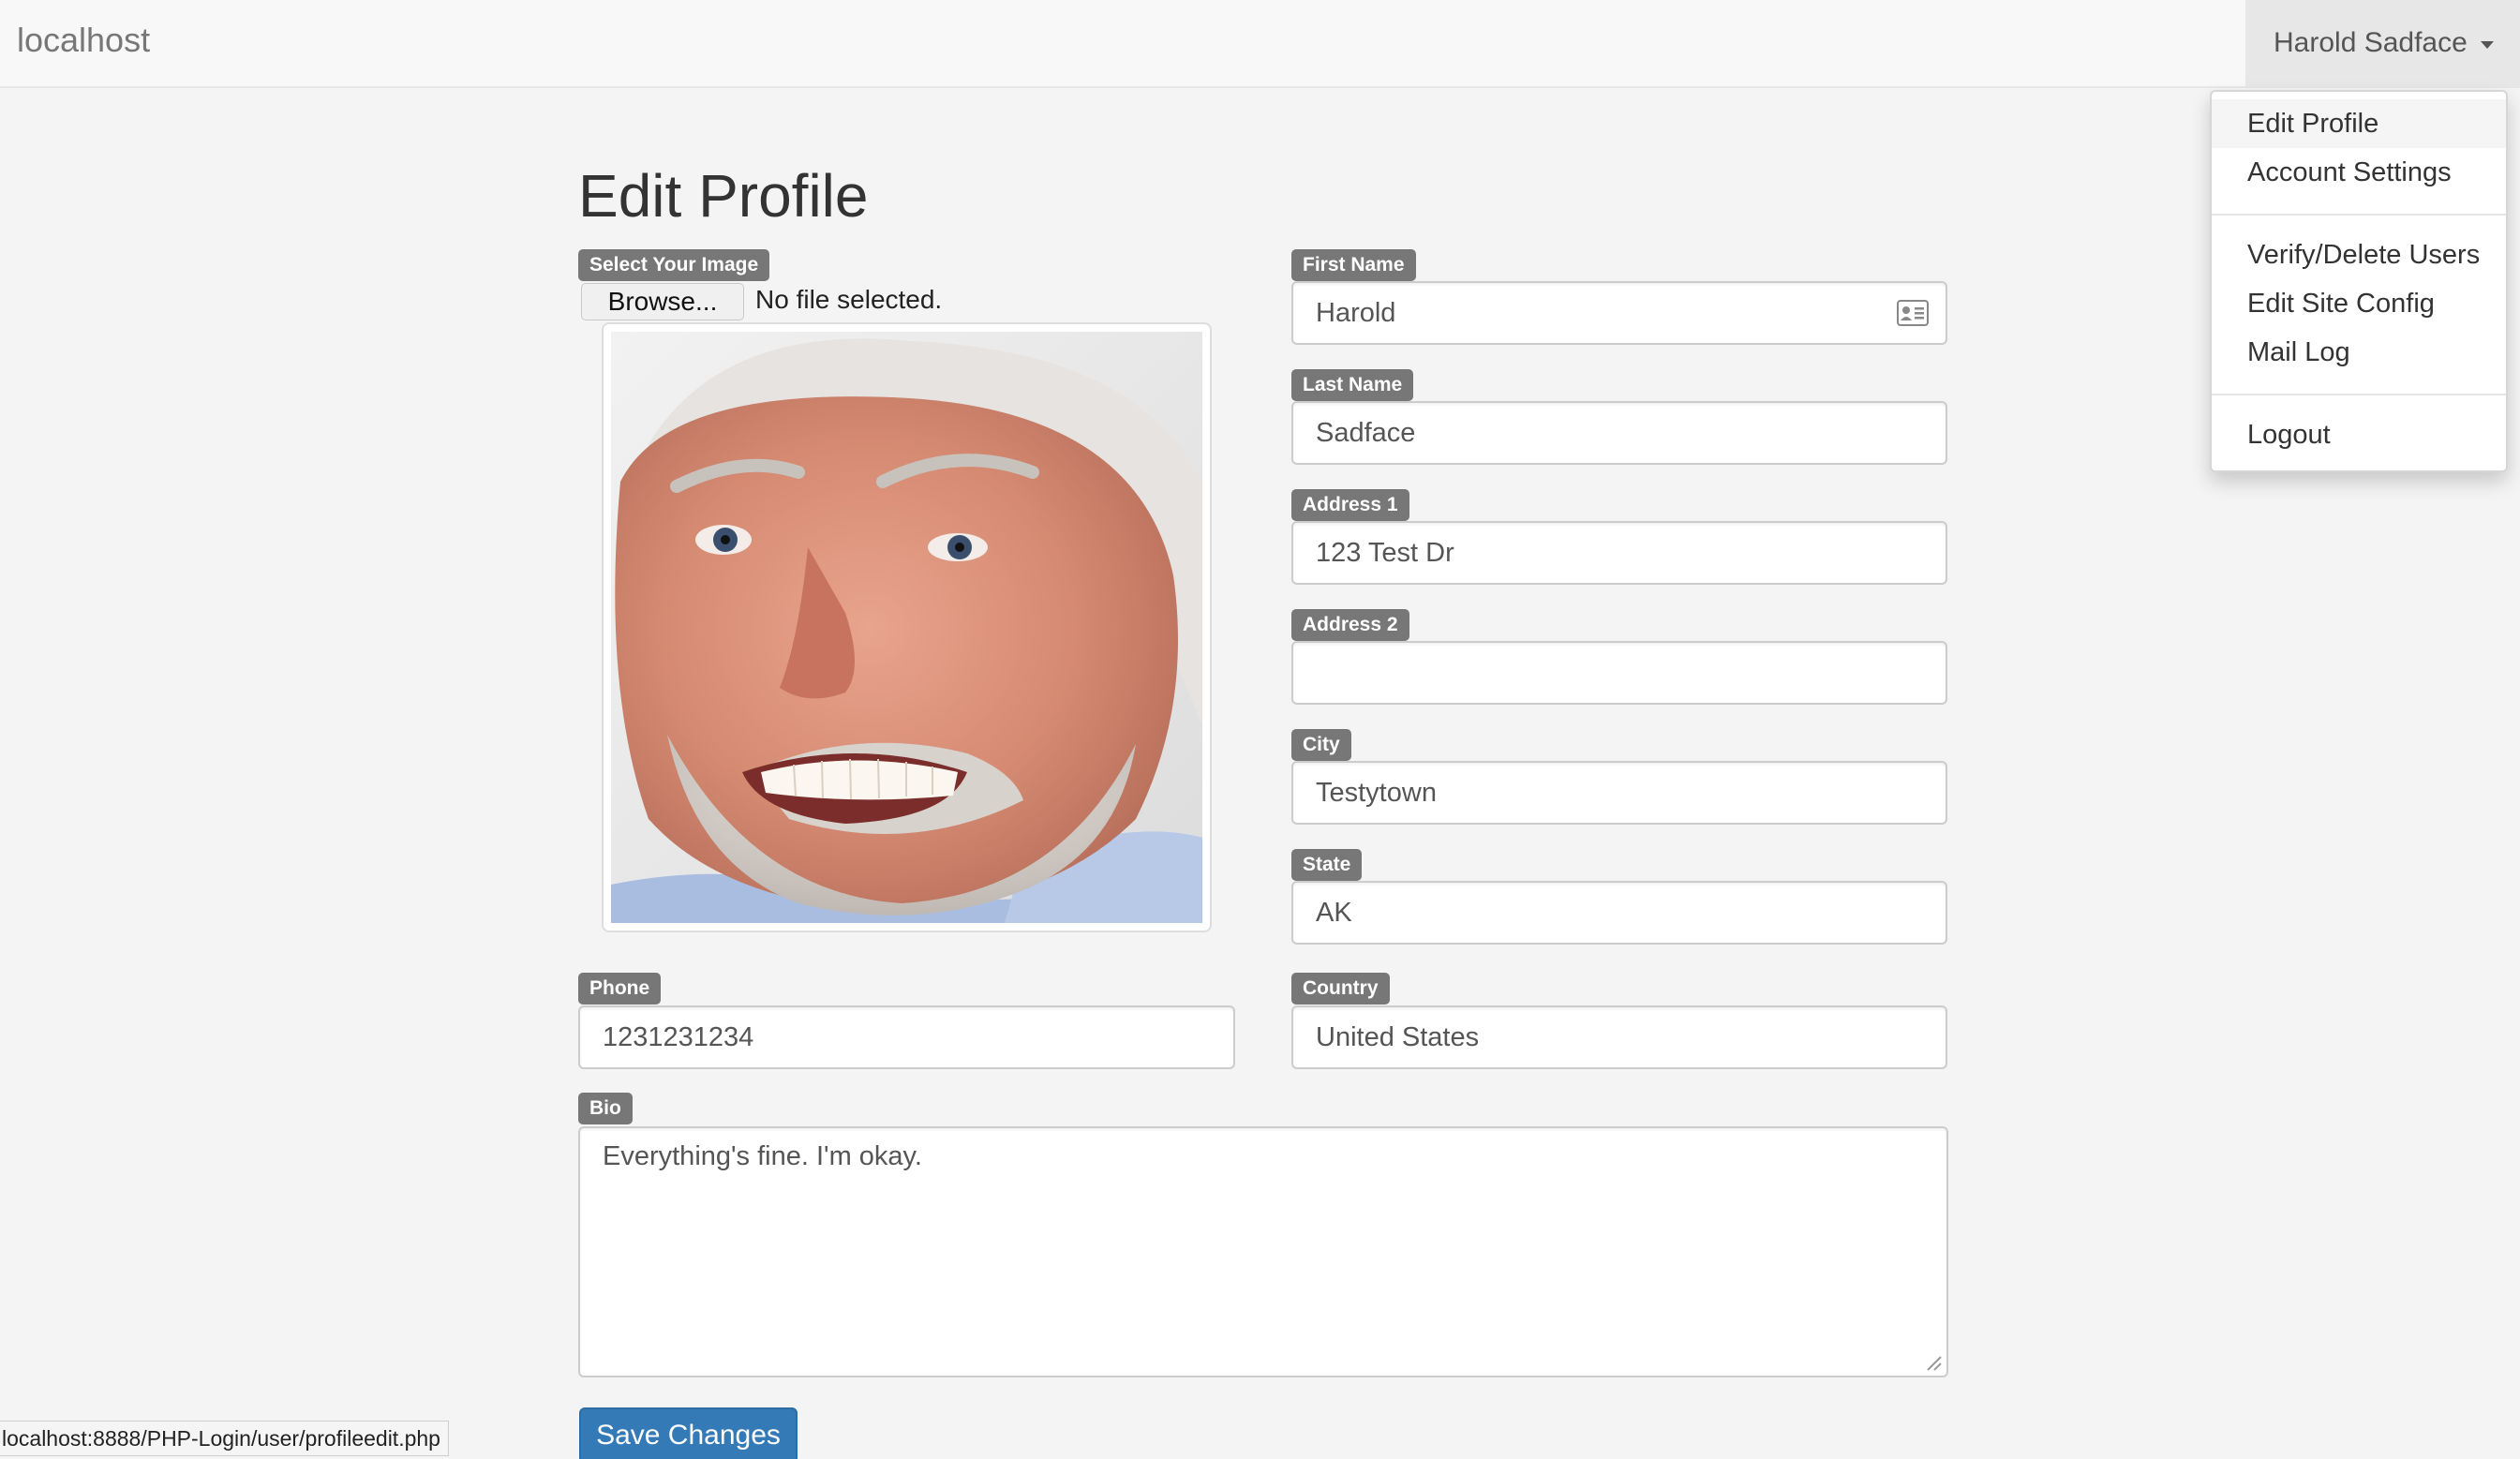 This screenshot has width=2520, height=1459. What do you see at coordinates (2359, 434) in the screenshot?
I see `menu-item-logout: Logout` at bounding box center [2359, 434].